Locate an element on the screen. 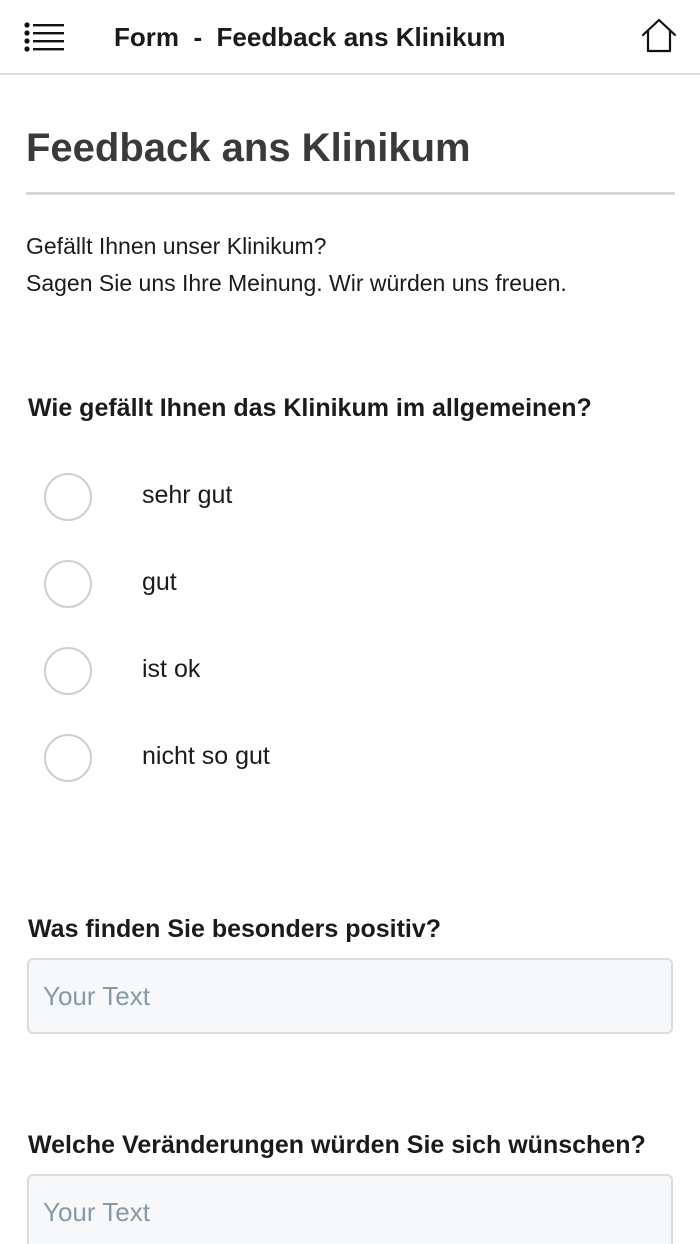 The image size is (700, 1244). radio-option-label: ist ok is located at coordinates (171, 669).